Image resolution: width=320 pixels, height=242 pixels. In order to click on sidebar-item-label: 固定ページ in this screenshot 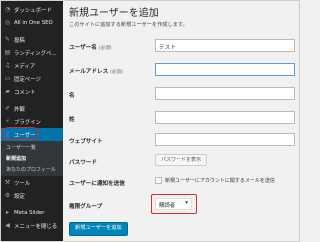, I will do `click(27, 79)`.